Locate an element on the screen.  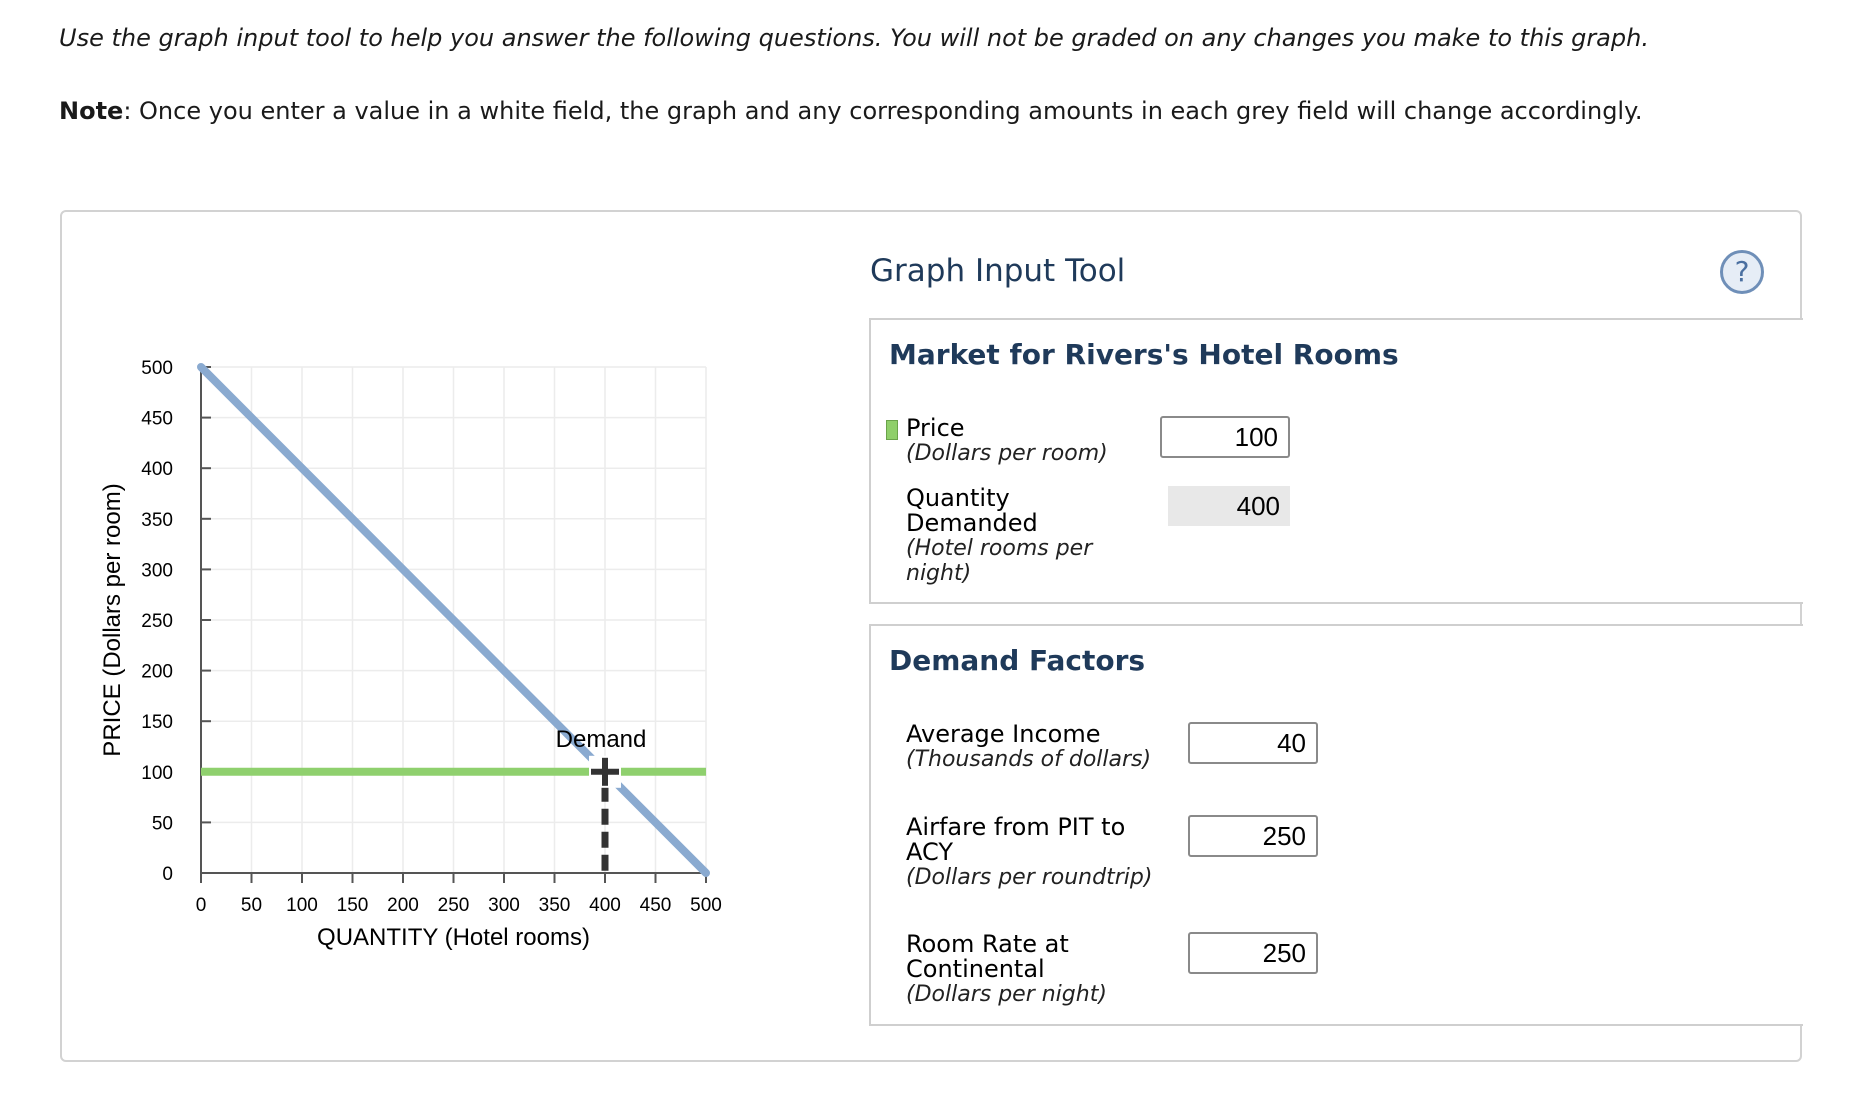
income-label-text: Average Income is located at coordinates (1003, 734).